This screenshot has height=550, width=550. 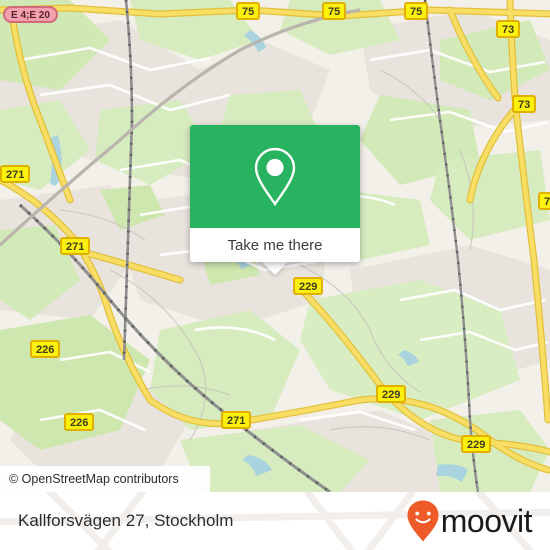 What do you see at coordinates (275, 521) in the screenshot?
I see `footer-bar: Kallforsvägen 27, Stockholm moovit` at bounding box center [275, 521].